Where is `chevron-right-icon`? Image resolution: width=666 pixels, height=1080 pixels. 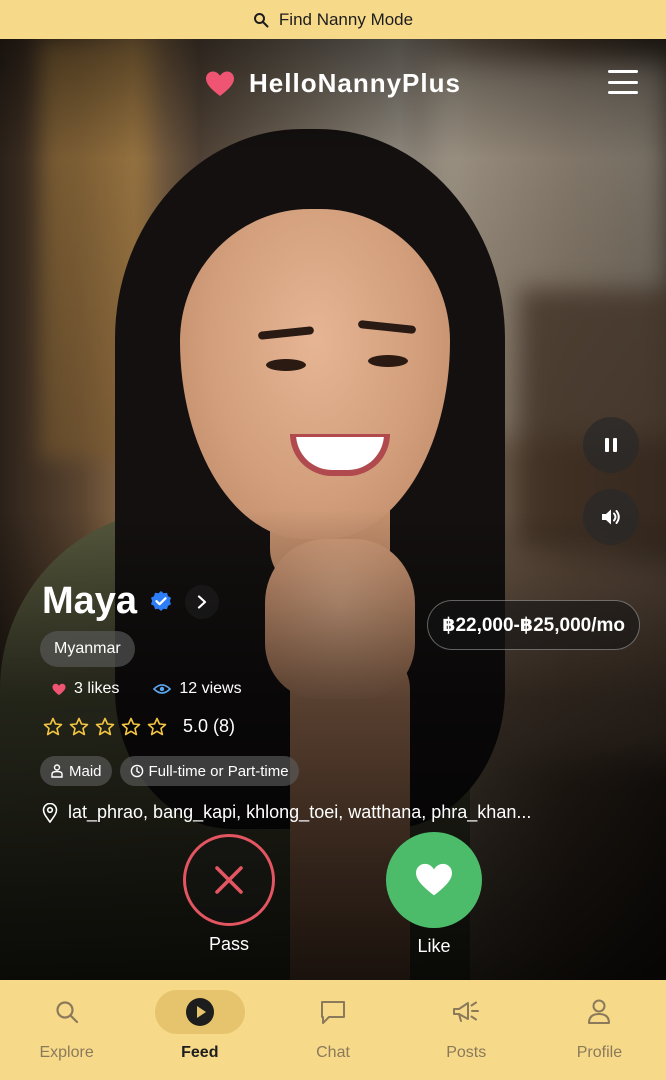 chevron-right-icon is located at coordinates (202, 601).